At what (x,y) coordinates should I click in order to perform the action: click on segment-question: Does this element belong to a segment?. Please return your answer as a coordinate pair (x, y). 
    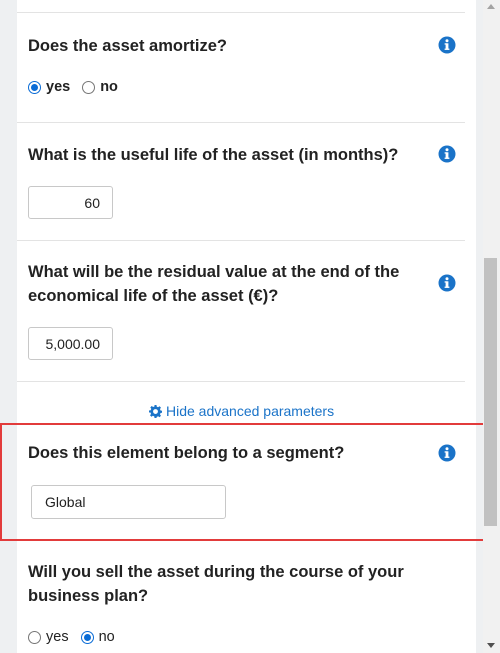
    Looking at the image, I should click on (186, 453).